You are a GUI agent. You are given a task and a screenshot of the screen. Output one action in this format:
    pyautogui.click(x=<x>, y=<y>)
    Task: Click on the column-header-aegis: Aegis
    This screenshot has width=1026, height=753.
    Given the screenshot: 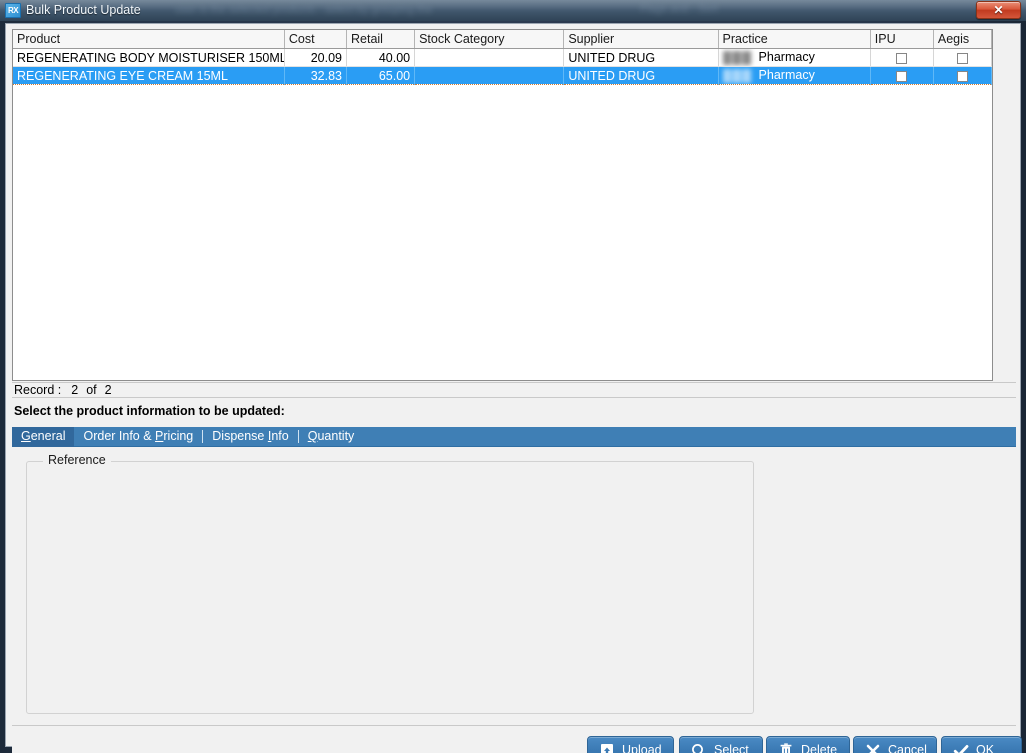 What is the action you would take?
    pyautogui.click(x=962, y=39)
    